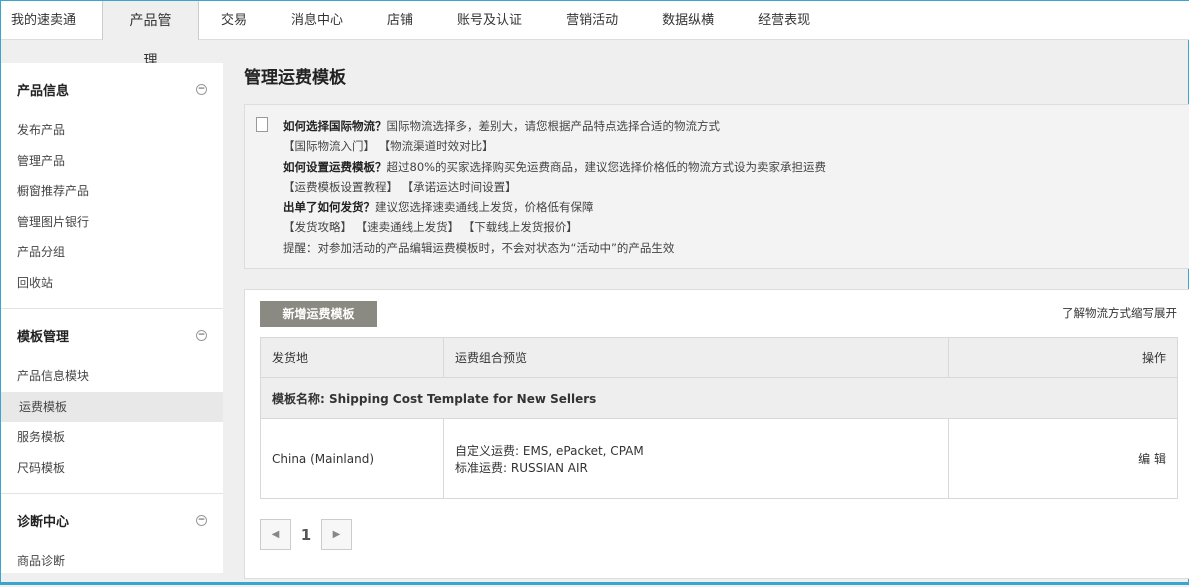 This screenshot has height=587, width=1189. What do you see at coordinates (298, 398) in the screenshot?
I see `template-label: 模板名称:` at bounding box center [298, 398].